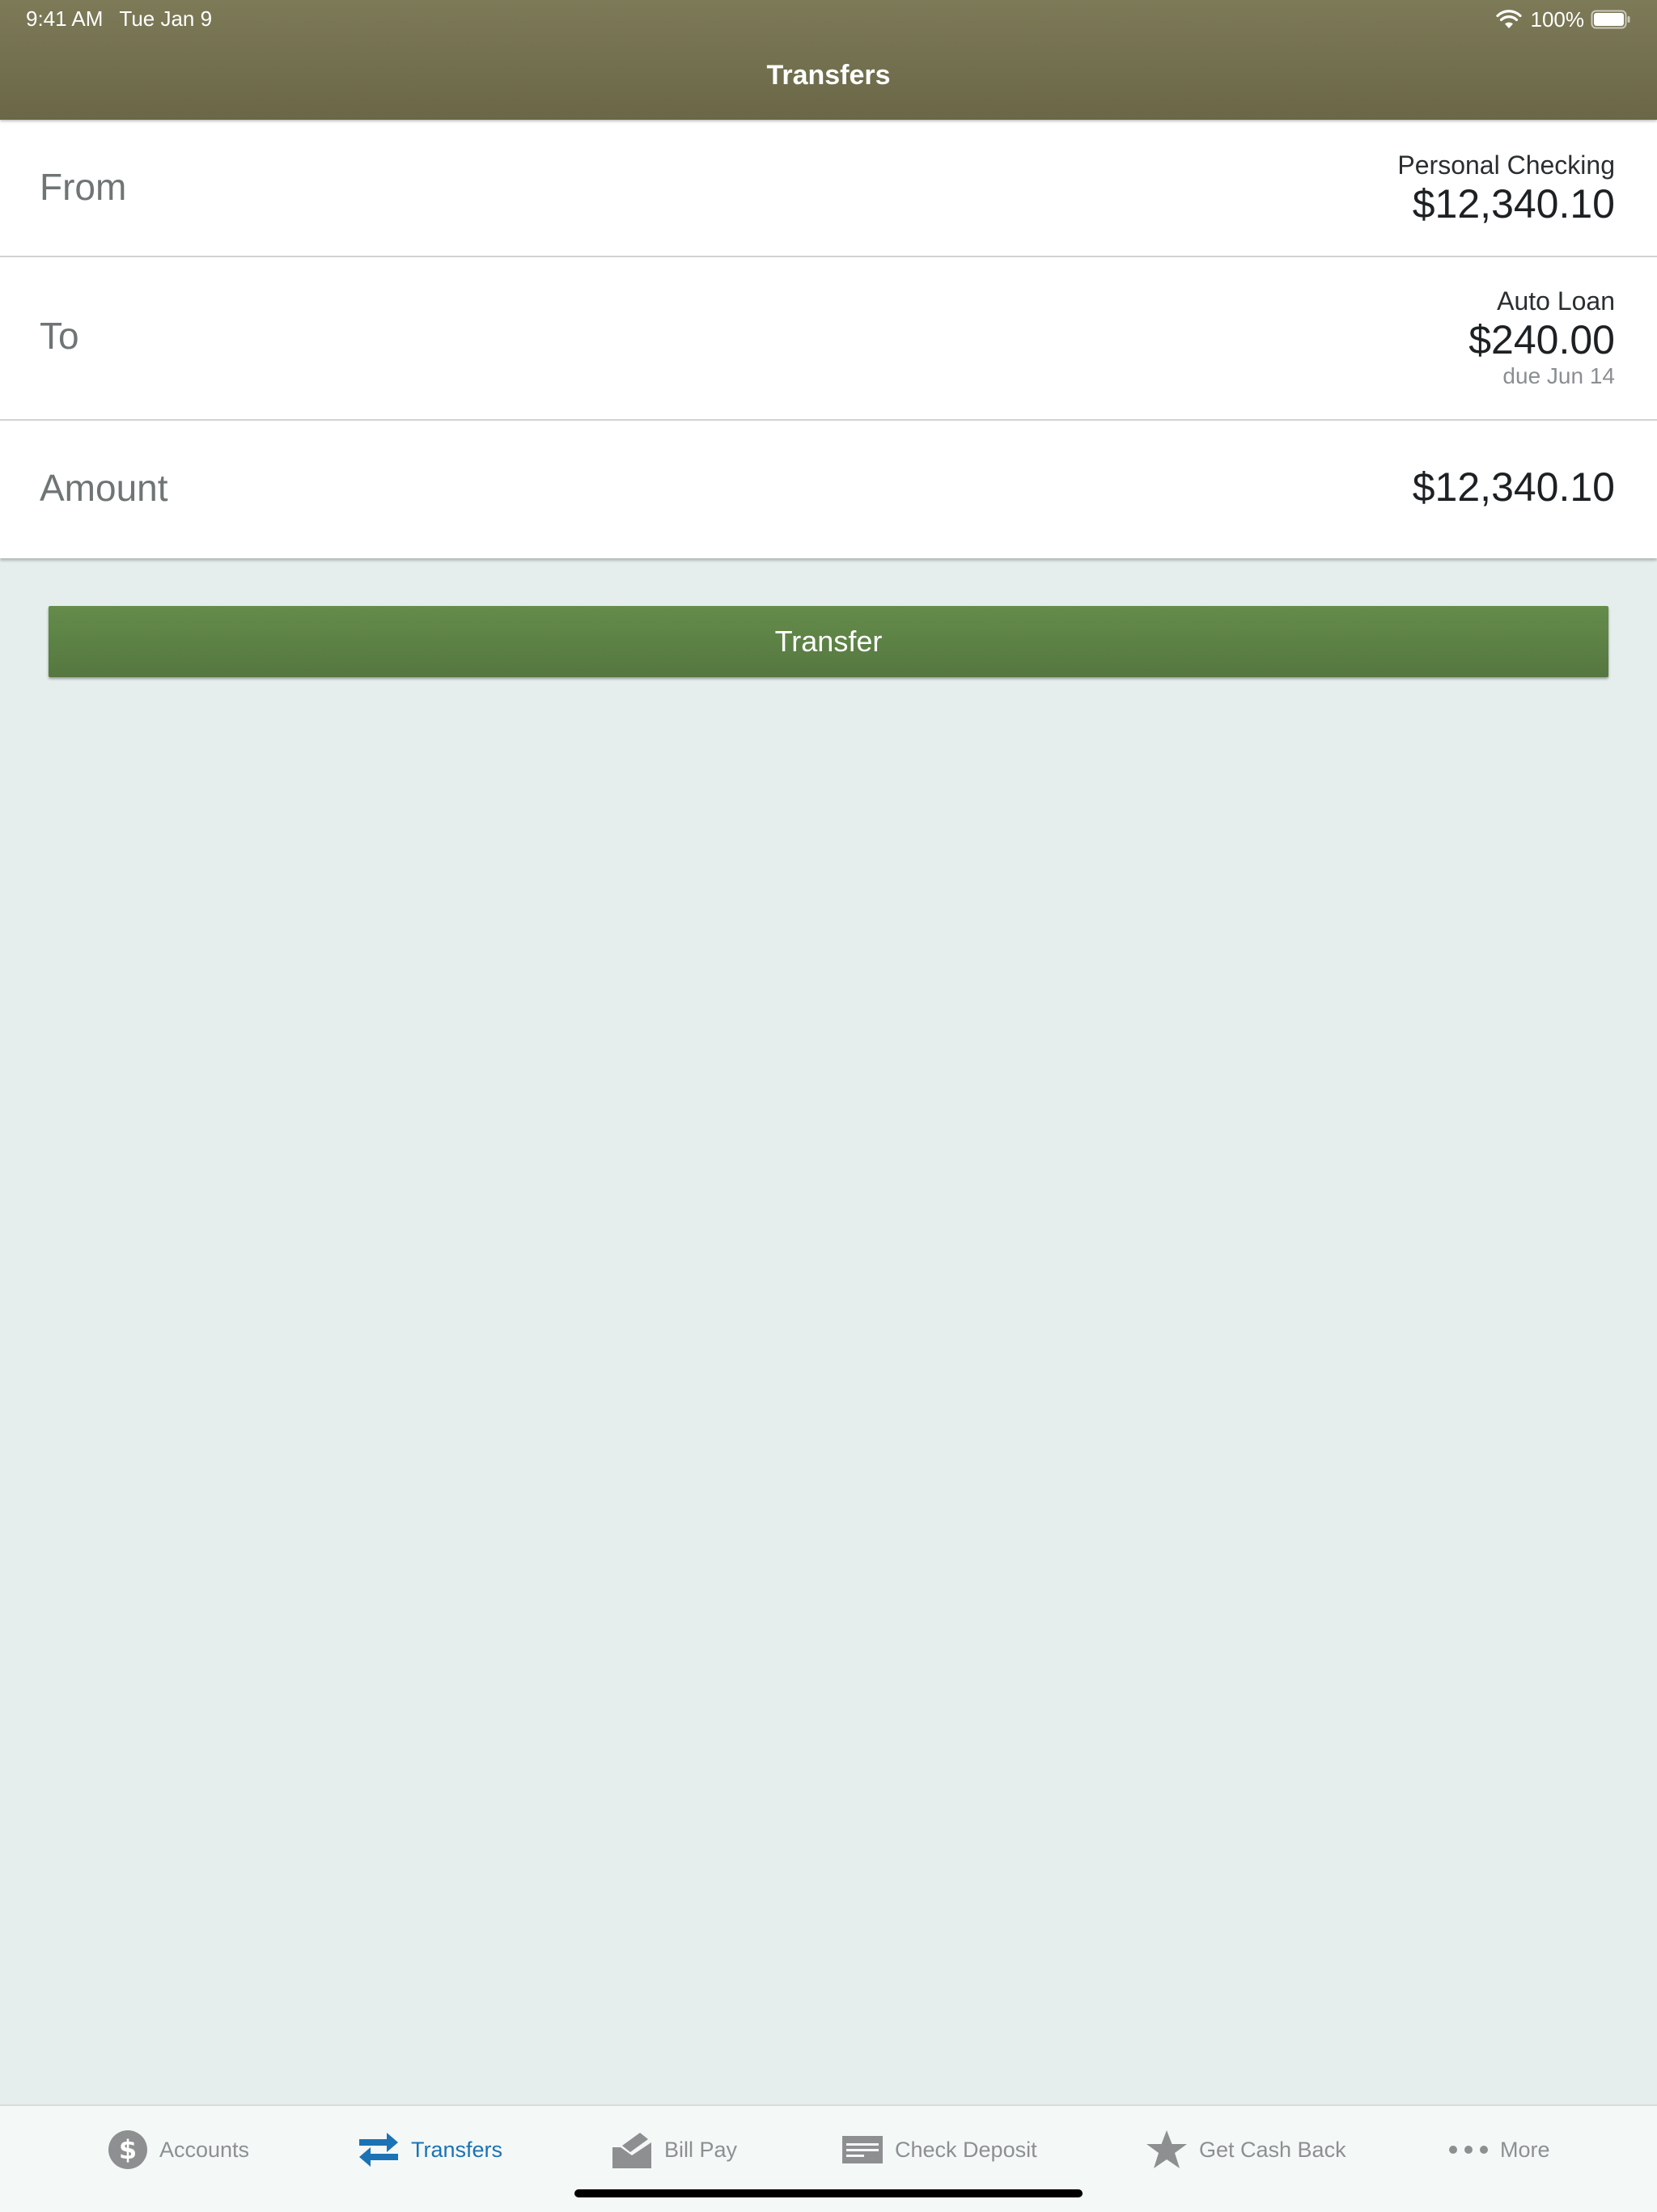  What do you see at coordinates (1558, 375) in the screenshot?
I see `to-account-due-date: due Jun 14` at bounding box center [1558, 375].